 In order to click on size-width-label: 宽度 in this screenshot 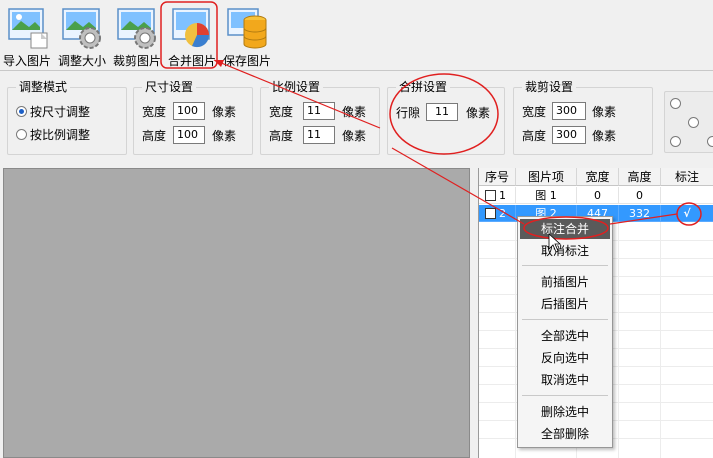, I will do `click(154, 112)`.